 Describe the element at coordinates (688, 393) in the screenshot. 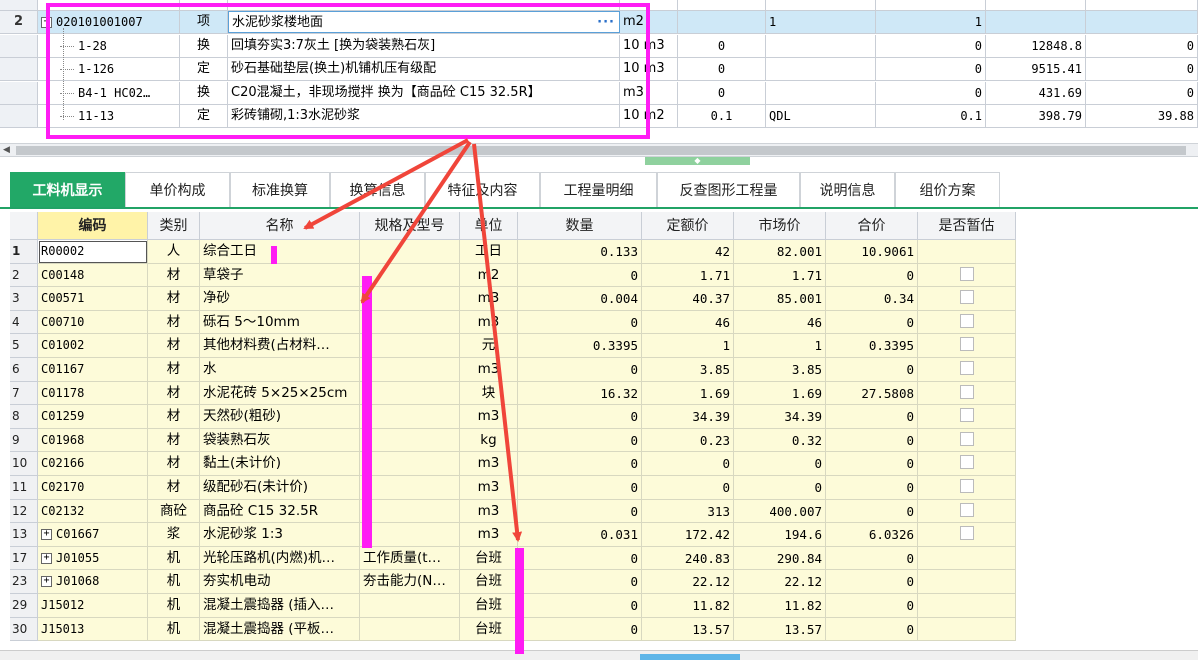

I see `cell-quota: 1.69` at that location.